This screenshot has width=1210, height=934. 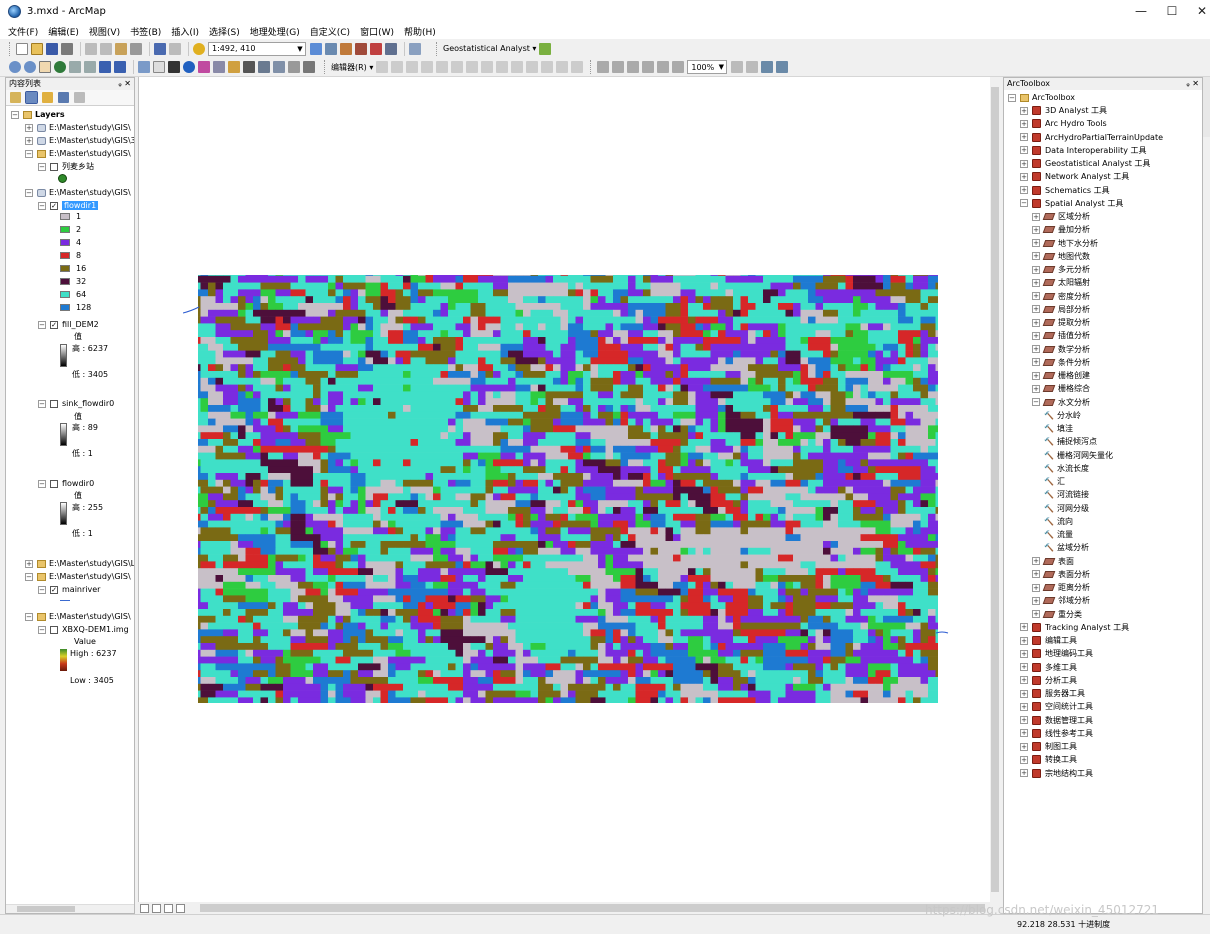 I want to click on time-slider-icon, so click(x=294, y=67).